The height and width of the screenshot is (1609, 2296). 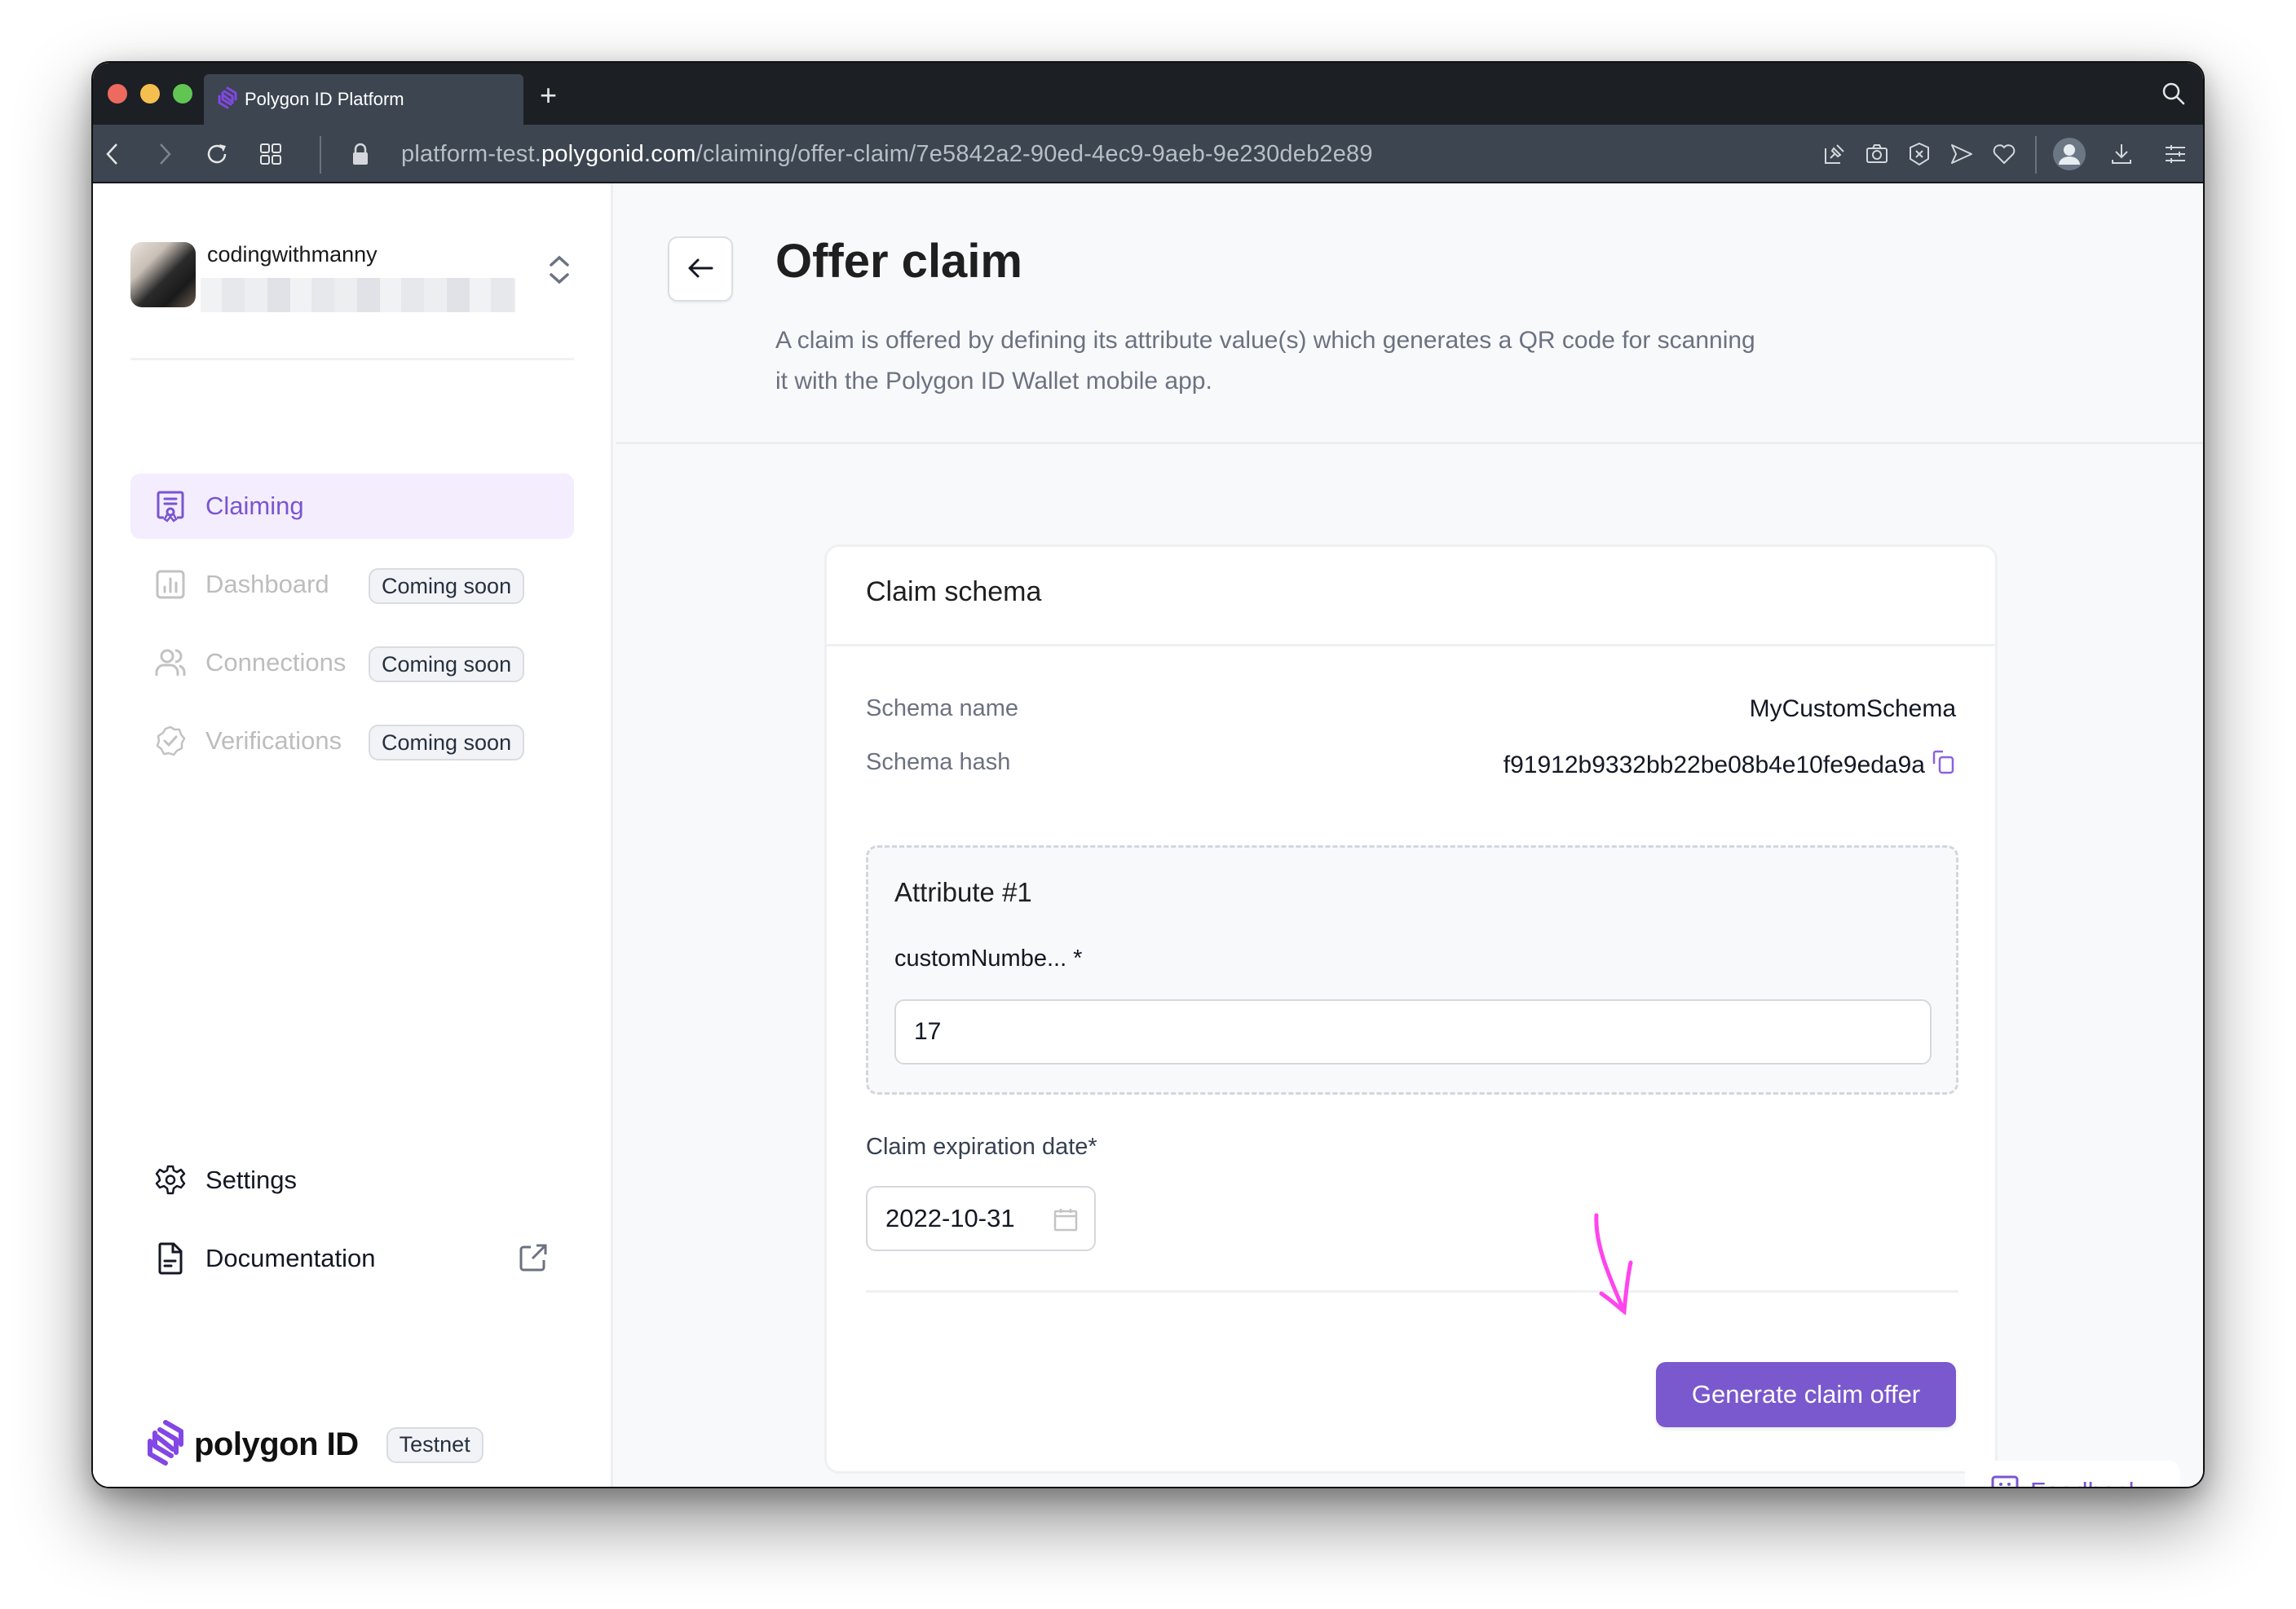 What do you see at coordinates (170, 740) in the screenshot?
I see `badge-check-icon` at bounding box center [170, 740].